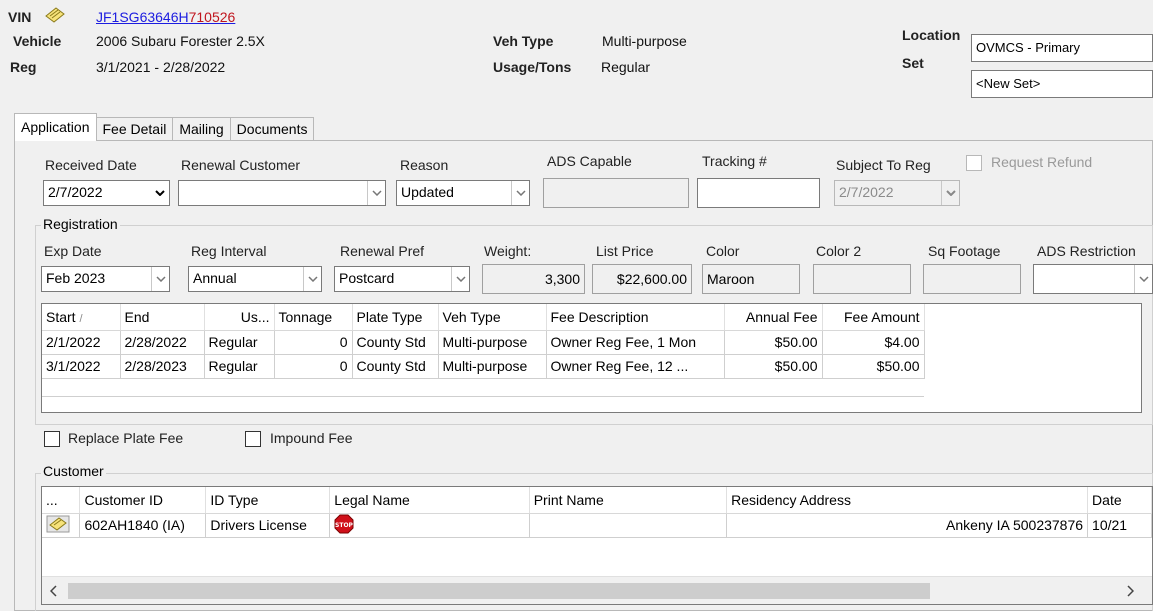  Describe the element at coordinates (642, 279) in the screenshot. I see `list-price-field: $22,600.00` at that location.